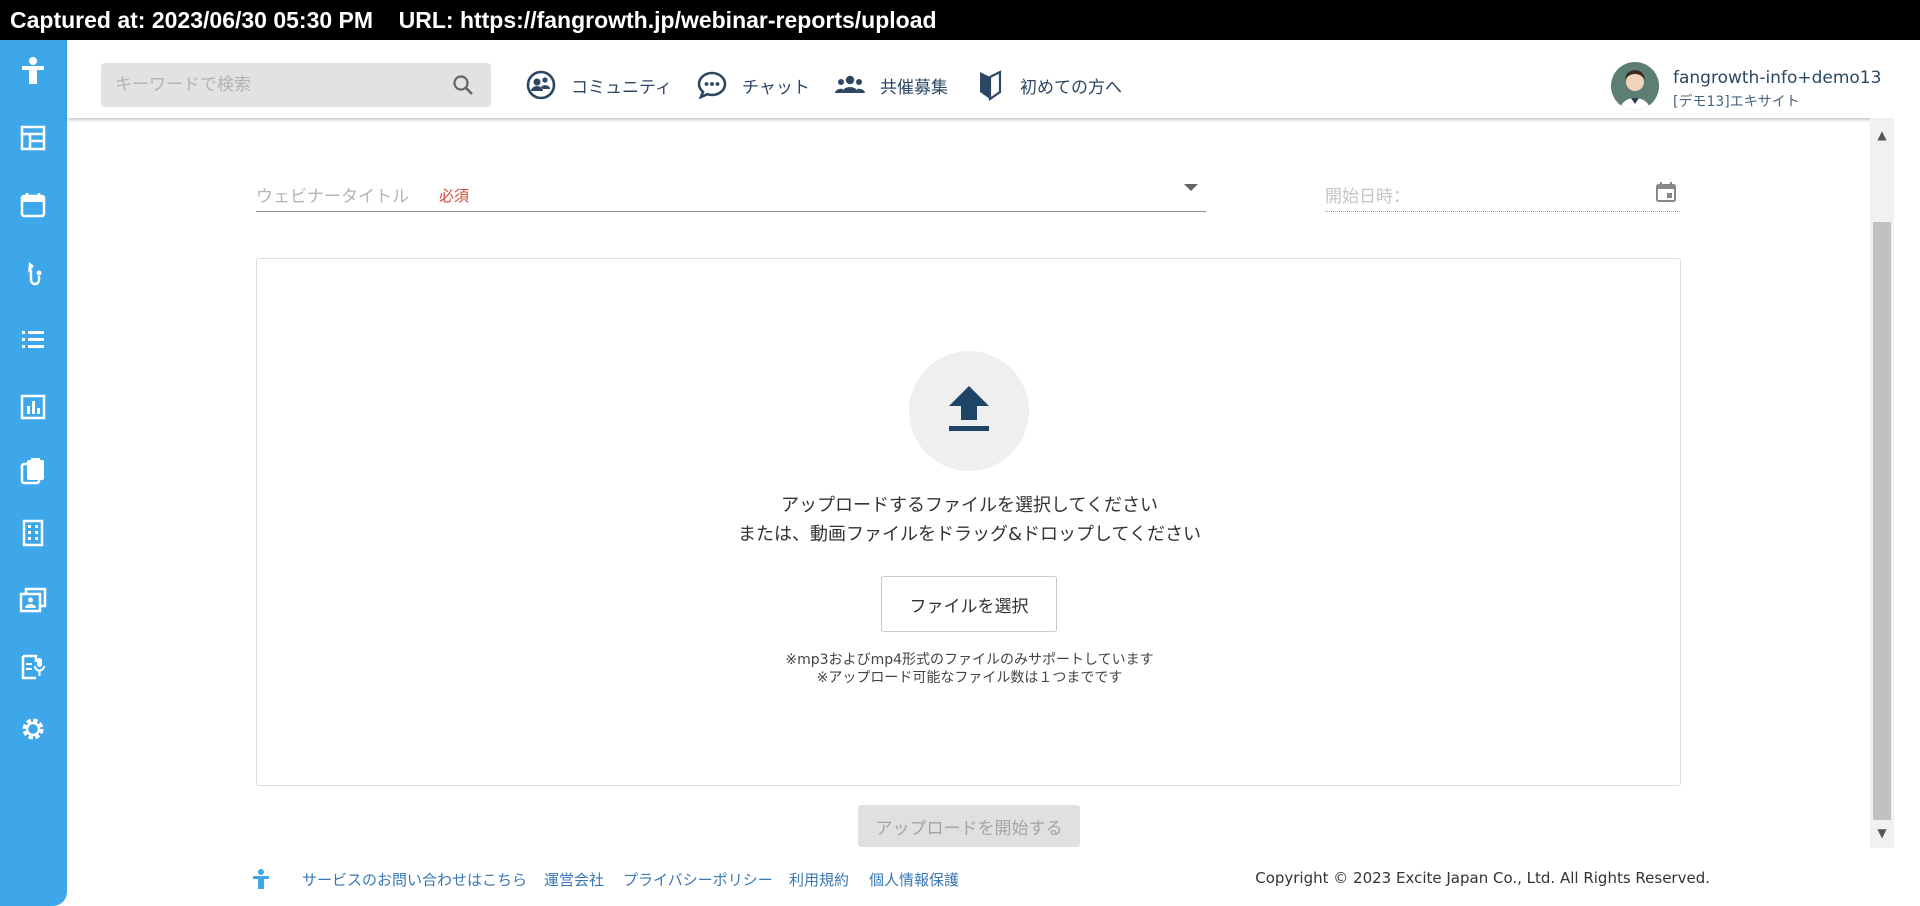 Image resolution: width=1920 pixels, height=906 pixels. Describe the element at coordinates (969, 534) in the screenshot. I see `upload-instruction-line2: または、動画ファイルをドラッグ&ドロップしてください` at that location.